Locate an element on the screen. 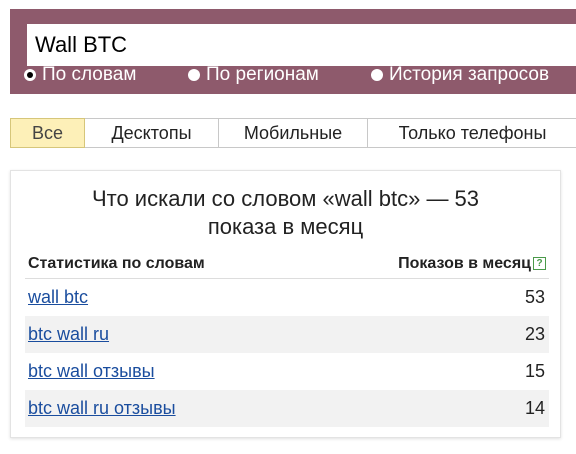 The height and width of the screenshot is (454, 576). tab-label: Мобильные is located at coordinates (293, 132).